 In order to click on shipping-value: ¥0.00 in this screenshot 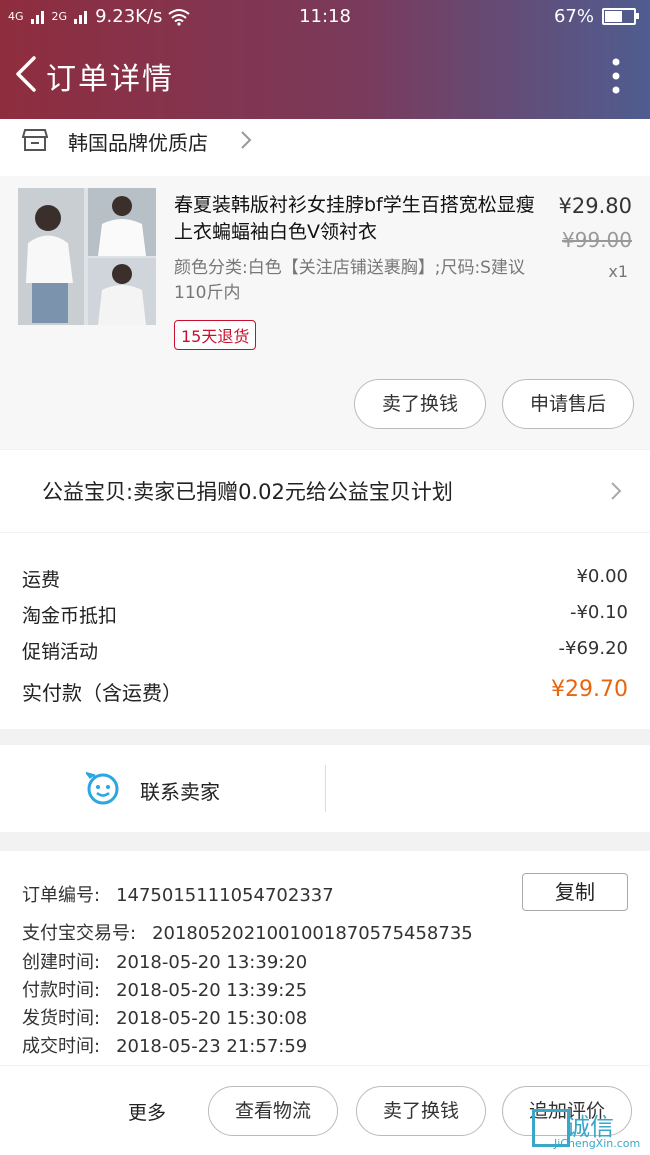, I will do `click(602, 576)`.